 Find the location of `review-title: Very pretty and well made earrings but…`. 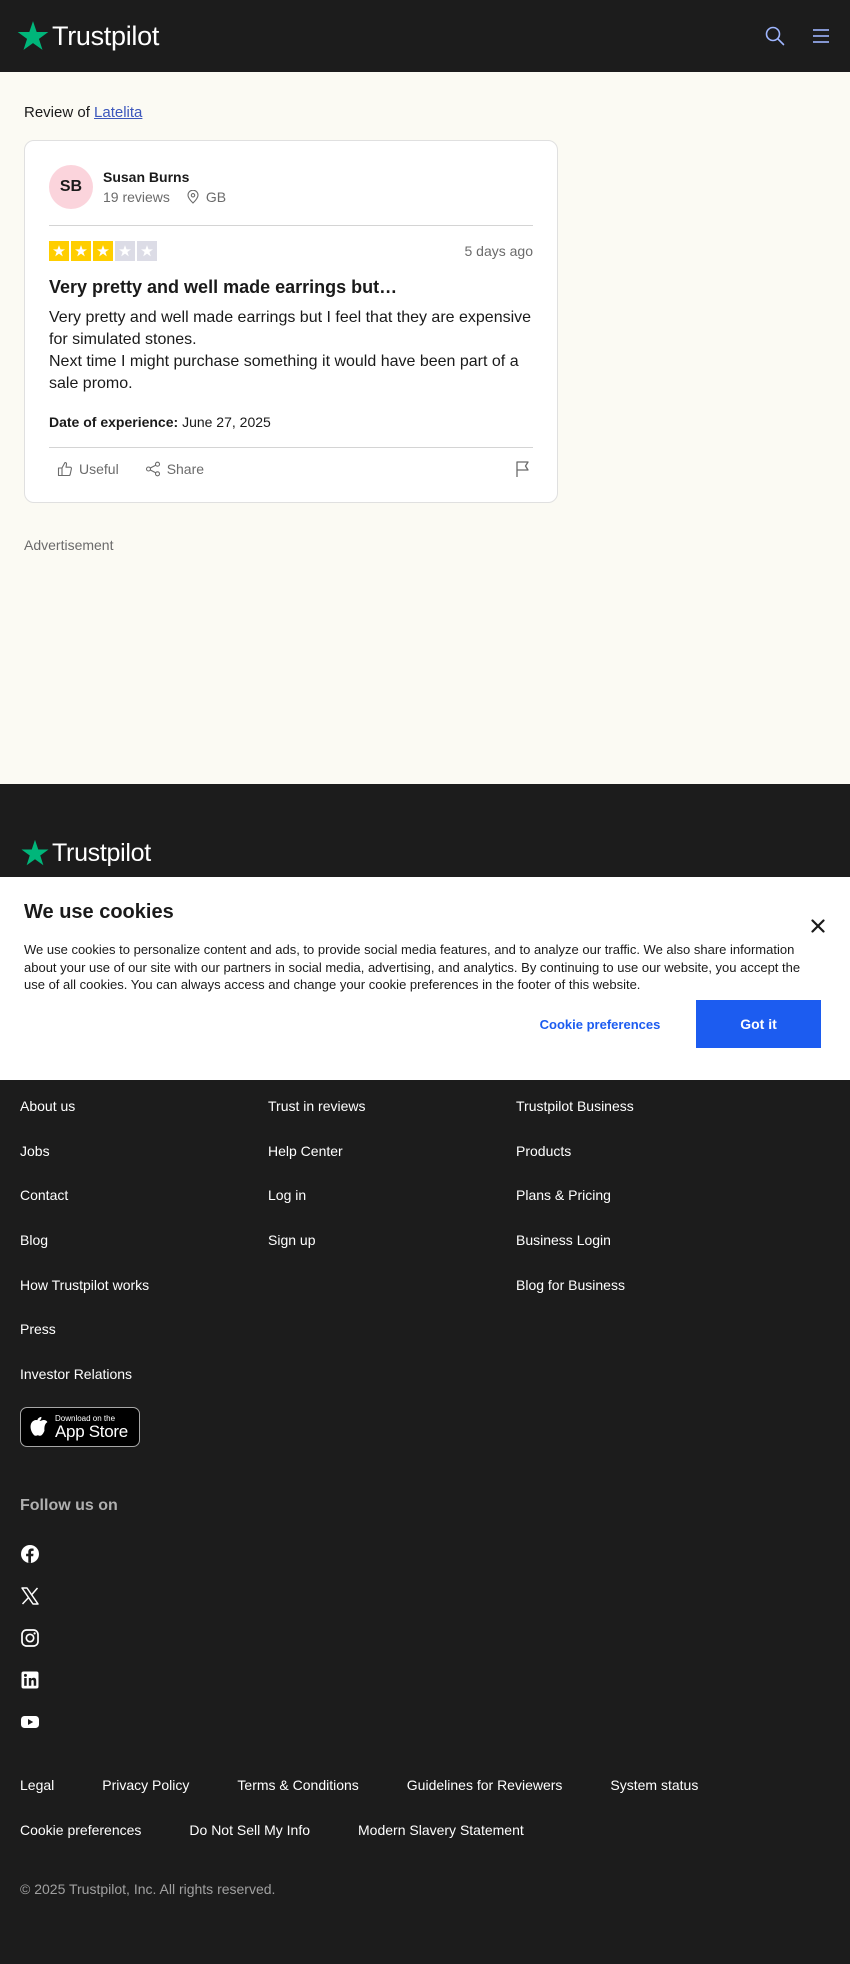

review-title: Very pretty and well made earrings but… is located at coordinates (223, 287).